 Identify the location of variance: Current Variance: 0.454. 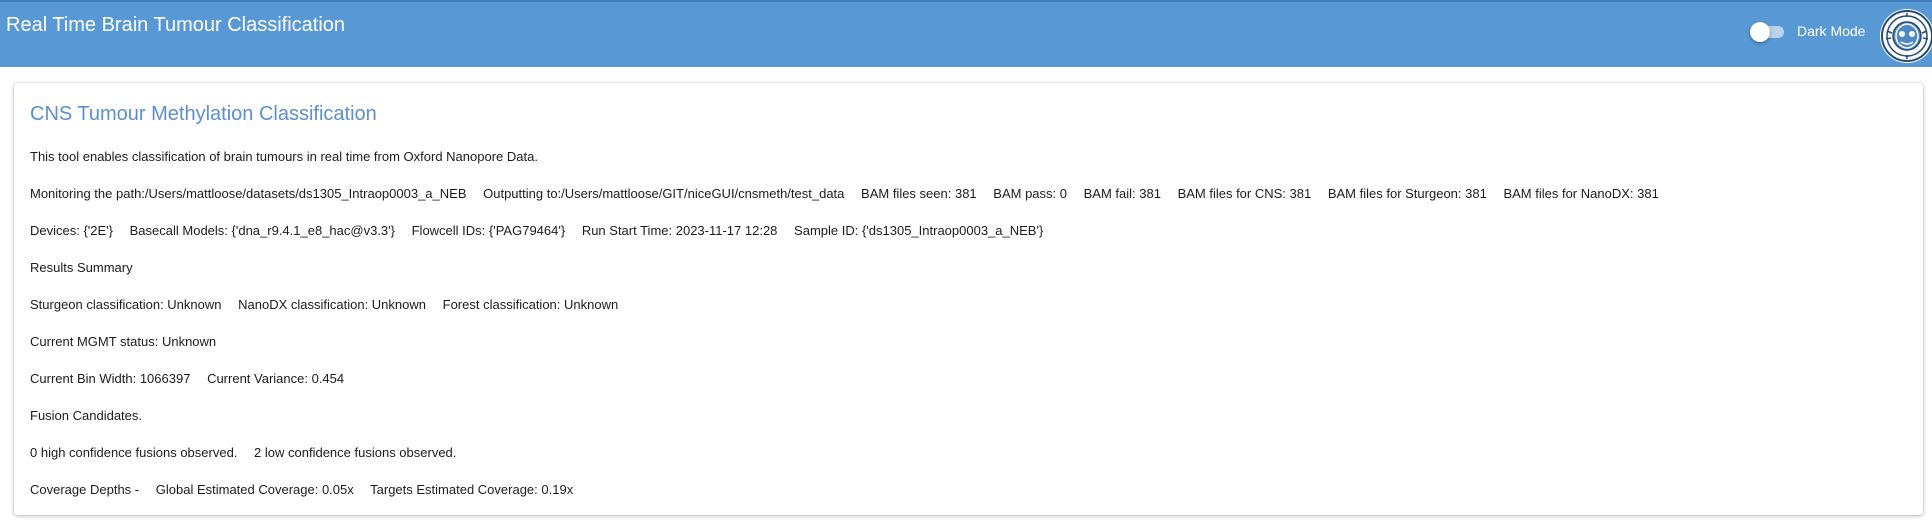
(276, 378).